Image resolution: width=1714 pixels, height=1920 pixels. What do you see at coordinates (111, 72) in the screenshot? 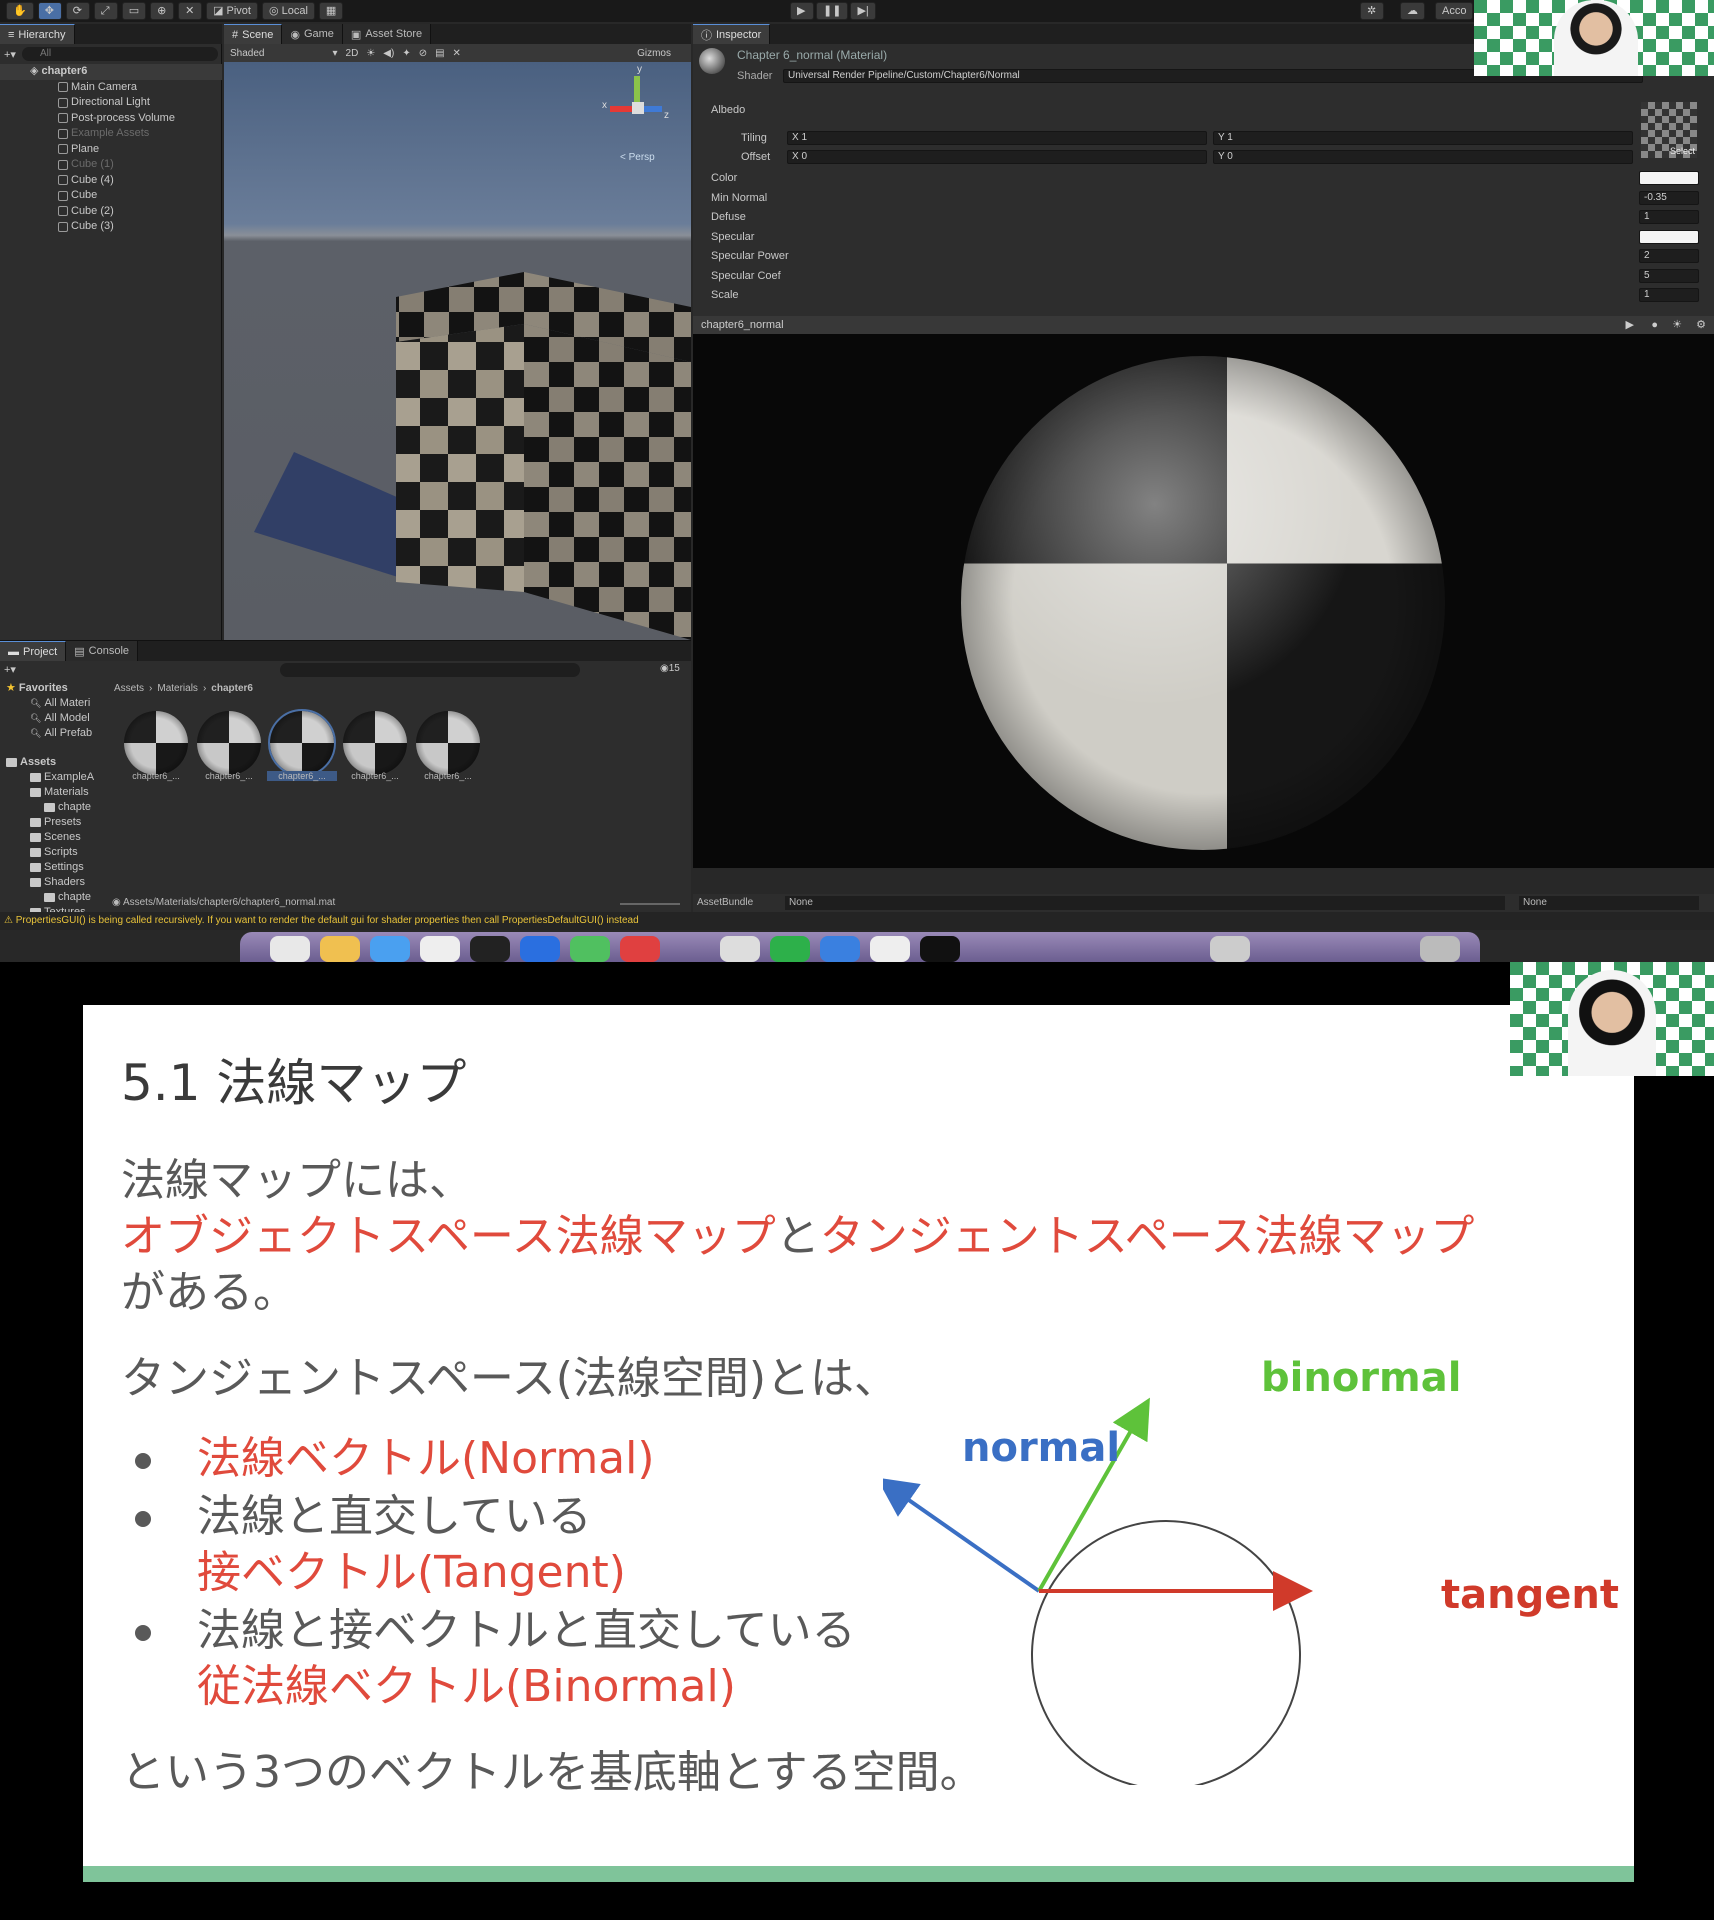
I see `scene-root-row: ◈ chapter6` at bounding box center [111, 72].